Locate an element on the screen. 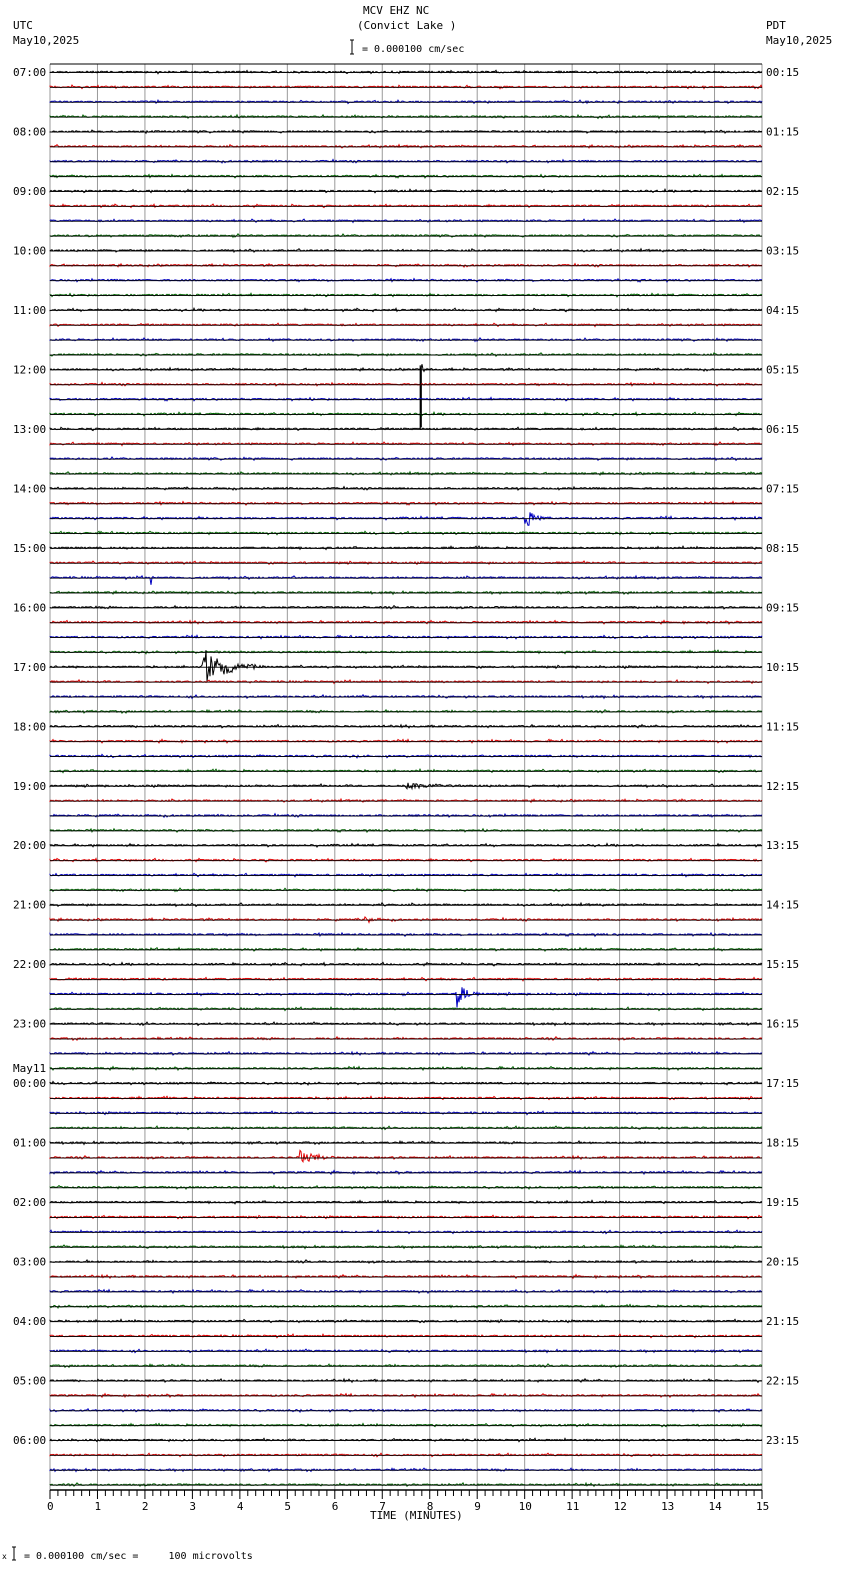  utc-hour-label: 00:00 is located at coordinates (29, 1083).